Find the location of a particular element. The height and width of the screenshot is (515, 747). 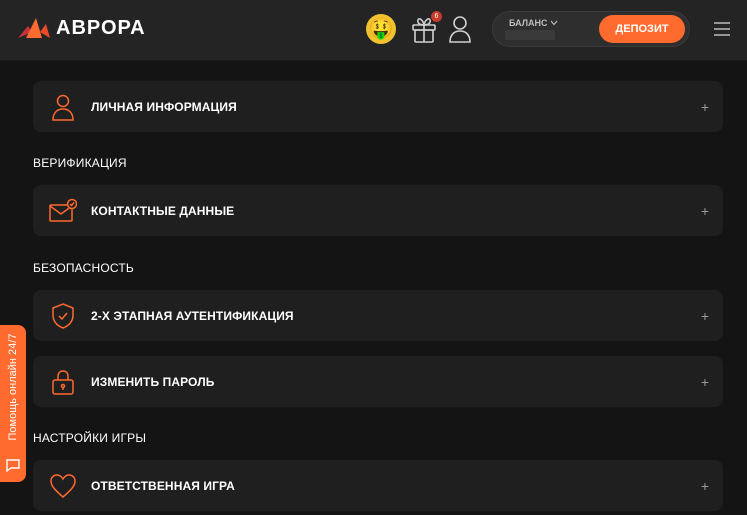

chat-bubble-icon is located at coordinates (13, 466).